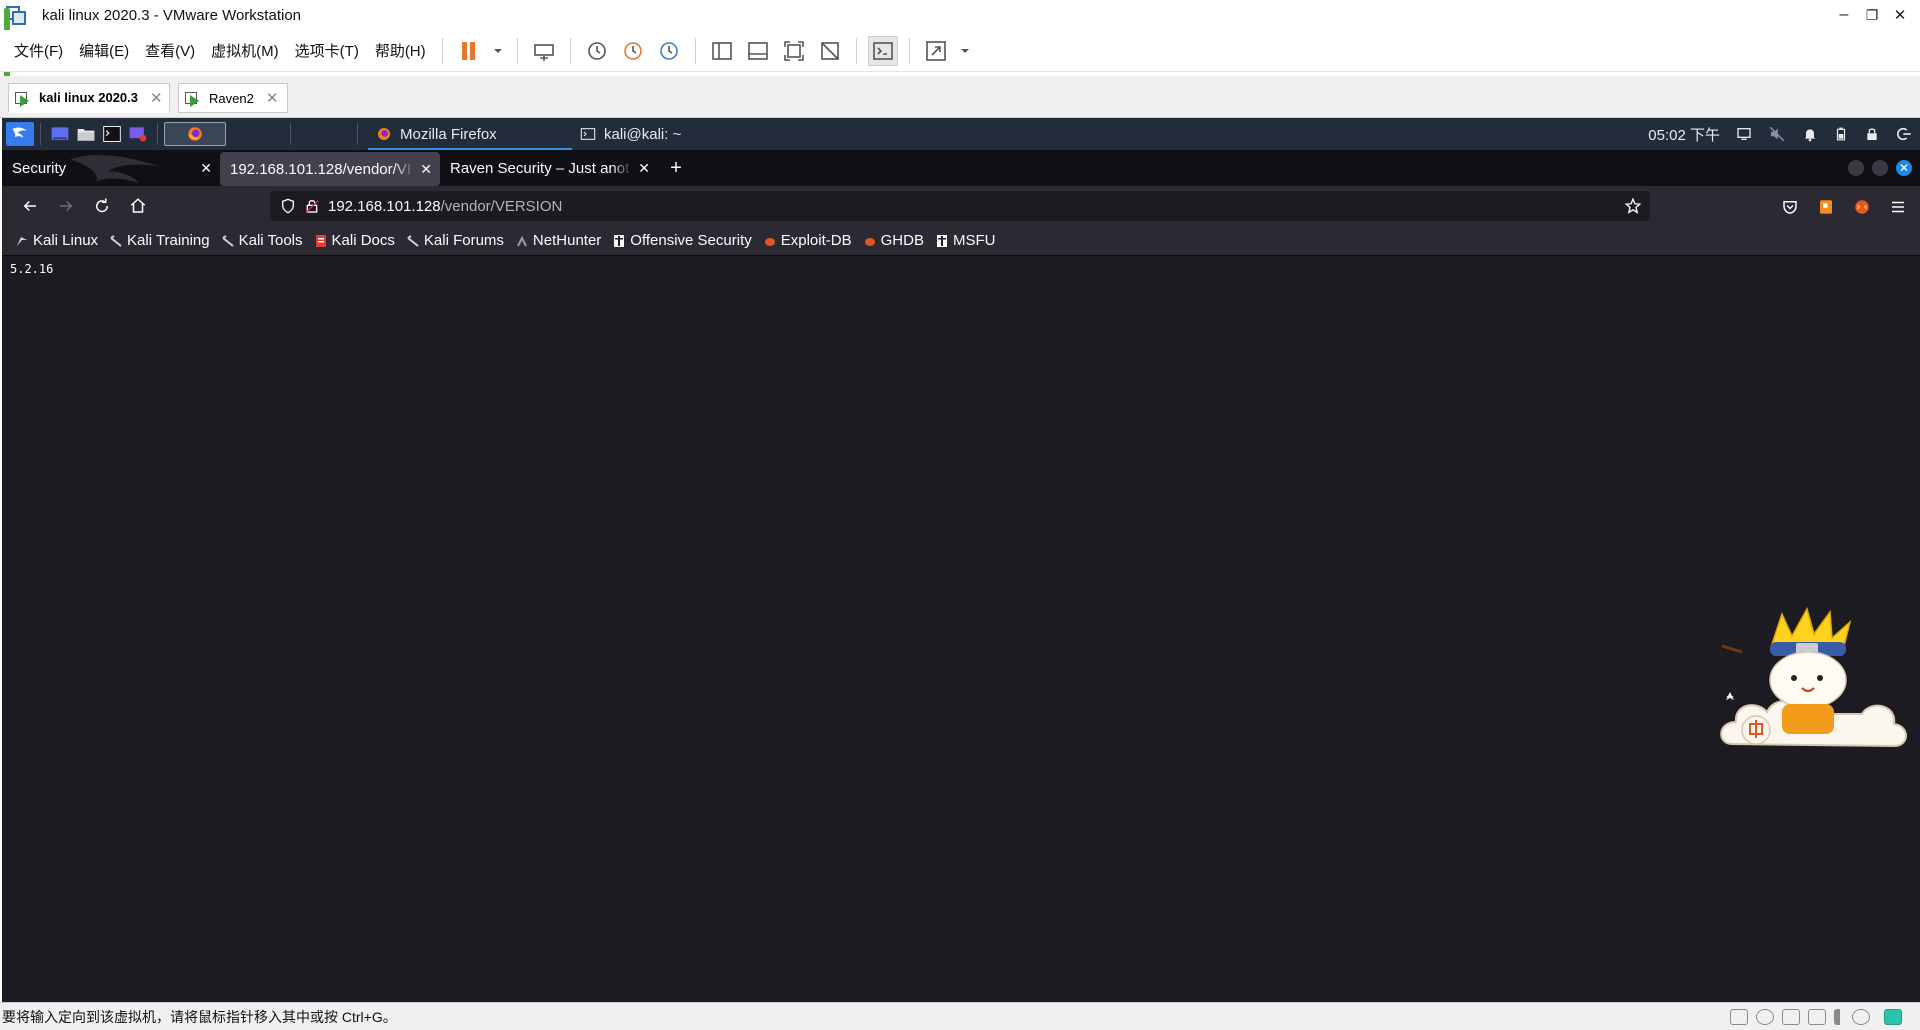  I want to click on taskbar-item-terminal: kali@kali: ~, so click(637, 134).